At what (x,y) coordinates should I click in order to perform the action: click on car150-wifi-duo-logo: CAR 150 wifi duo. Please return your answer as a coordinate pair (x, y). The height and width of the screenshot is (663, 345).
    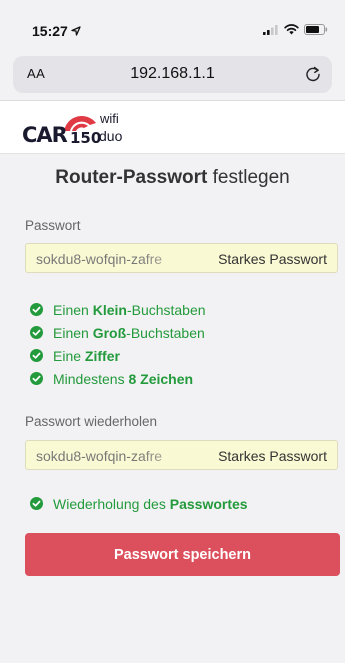
    Looking at the image, I should click on (87, 129).